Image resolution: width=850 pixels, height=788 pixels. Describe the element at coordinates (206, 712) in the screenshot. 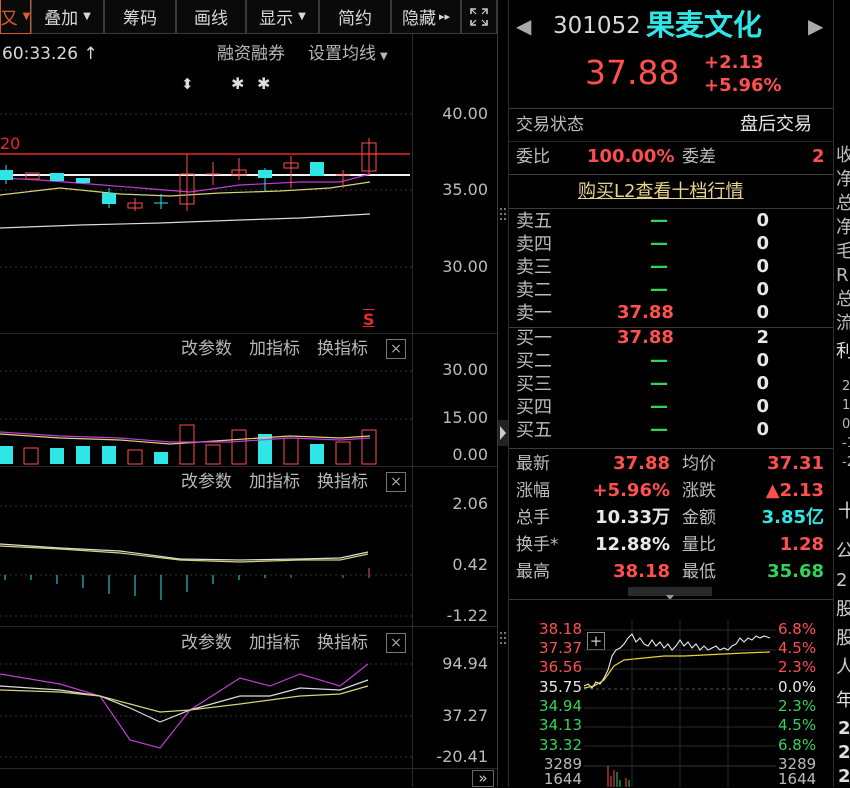

I see `kdj-chart` at that location.